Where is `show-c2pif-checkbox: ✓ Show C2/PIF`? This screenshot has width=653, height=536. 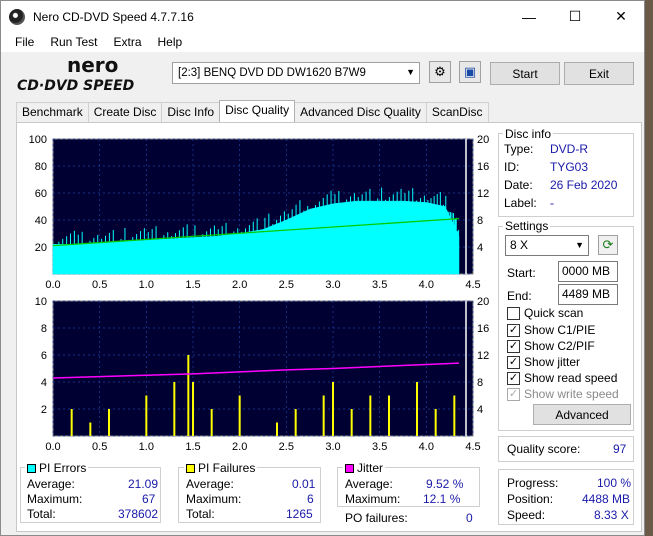
show-c2pif-checkbox: ✓ Show C2/PIF is located at coordinates (551, 346).